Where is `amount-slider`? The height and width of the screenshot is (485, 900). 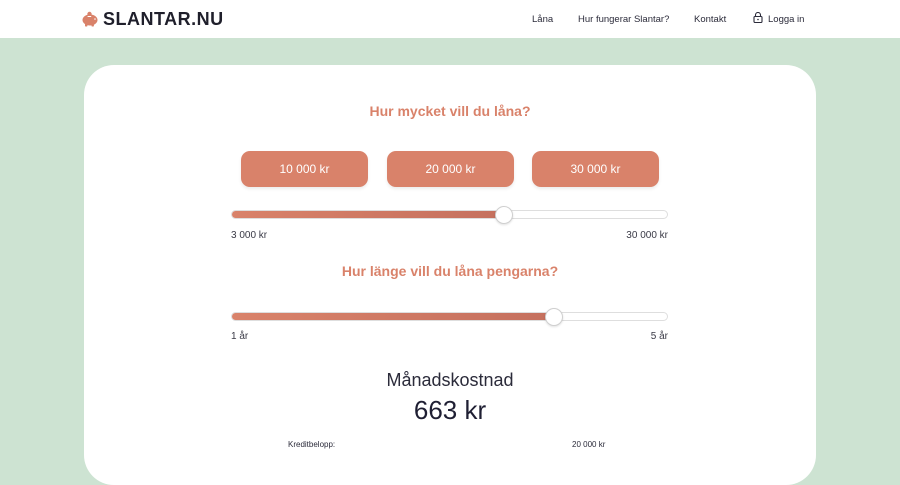
amount-slider is located at coordinates (449, 214).